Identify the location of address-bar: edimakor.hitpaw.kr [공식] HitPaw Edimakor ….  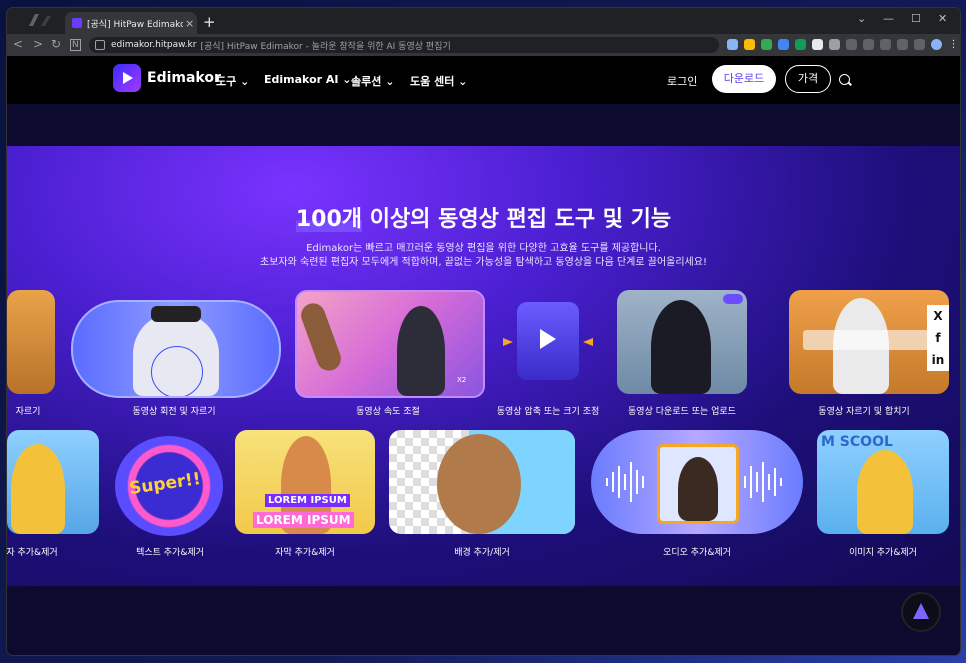
(404, 45).